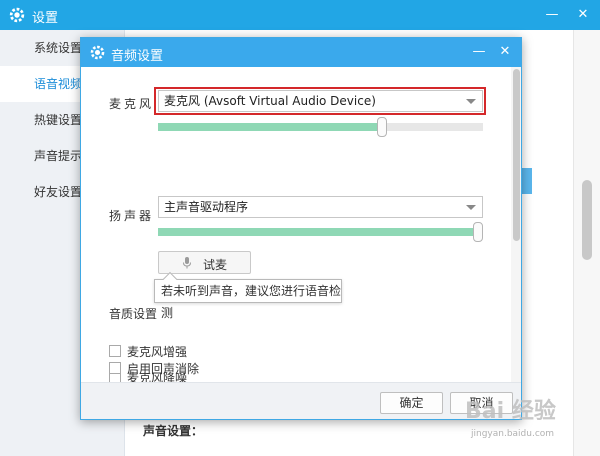  Describe the element at coordinates (215, 265) in the screenshot. I see `test-mic-label: 试麦` at that location.